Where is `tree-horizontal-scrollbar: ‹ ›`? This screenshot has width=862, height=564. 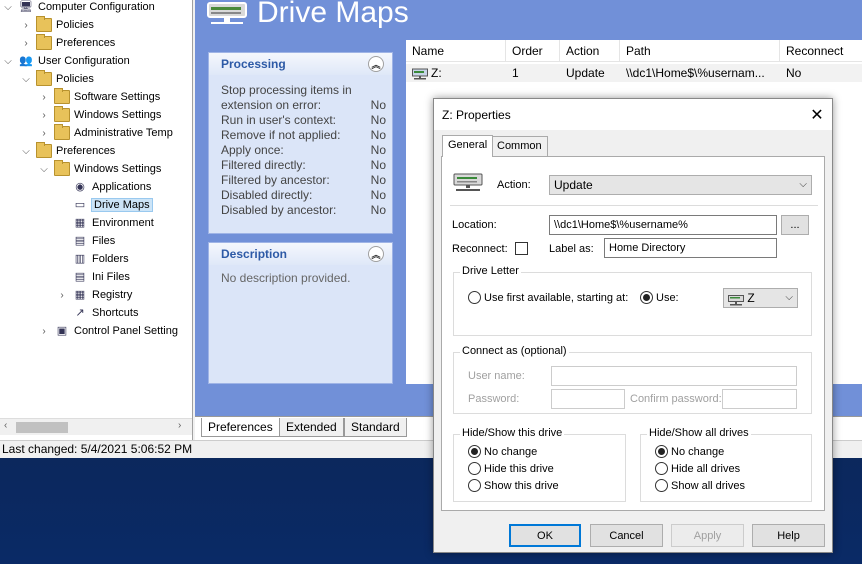 tree-horizontal-scrollbar: ‹ › is located at coordinates (96, 426).